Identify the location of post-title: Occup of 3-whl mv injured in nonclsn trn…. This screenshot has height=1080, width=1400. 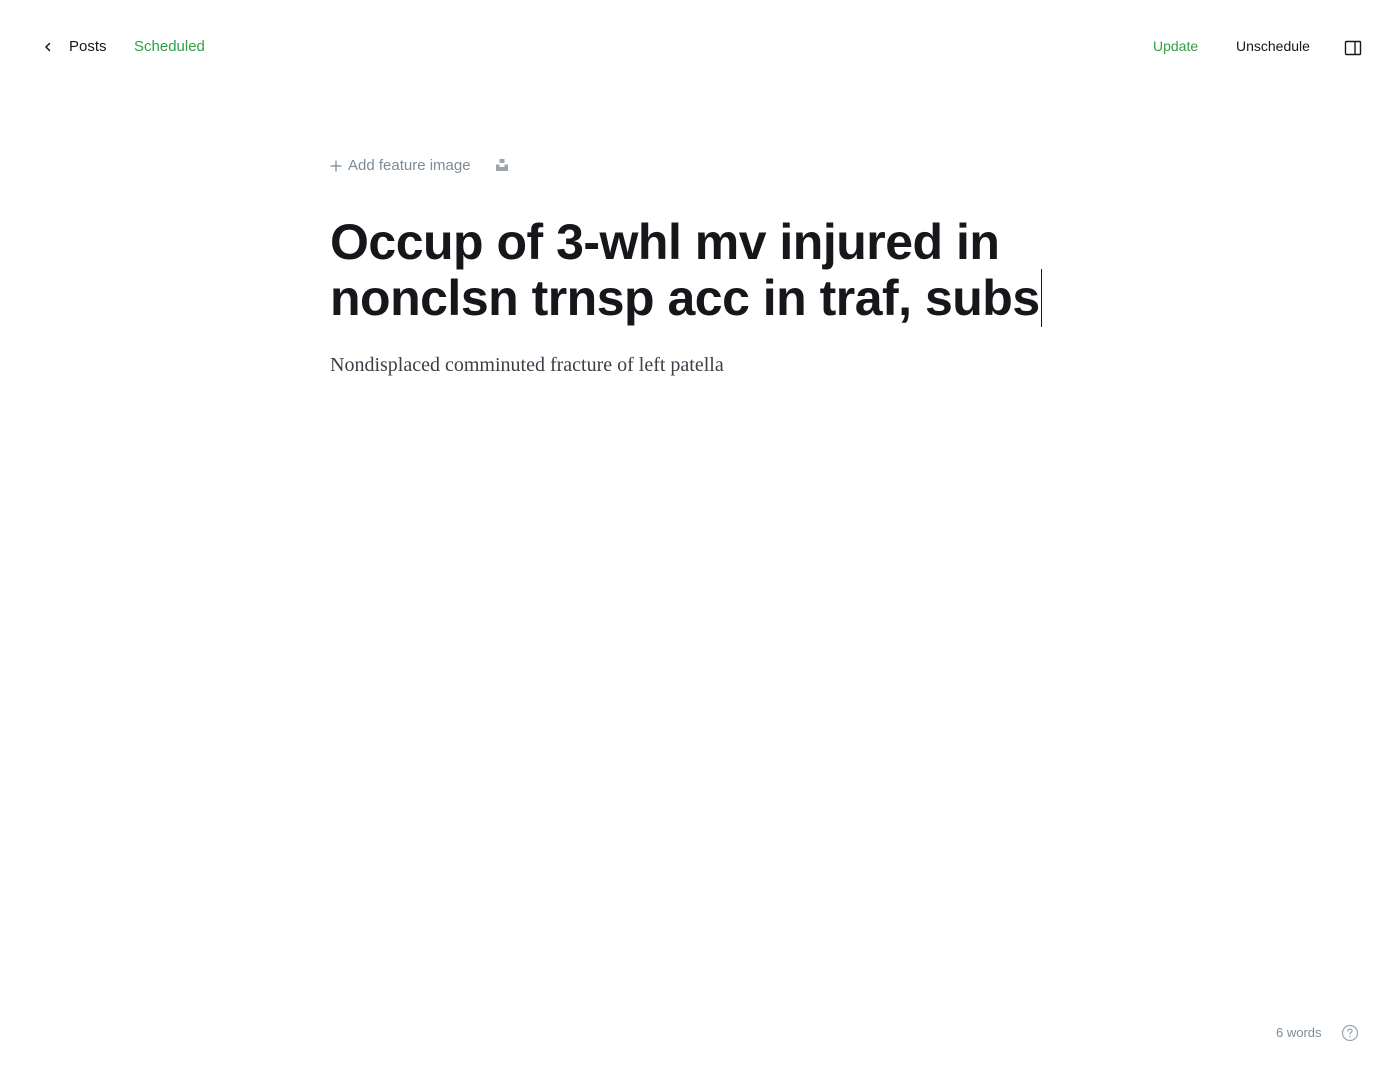
(690, 271).